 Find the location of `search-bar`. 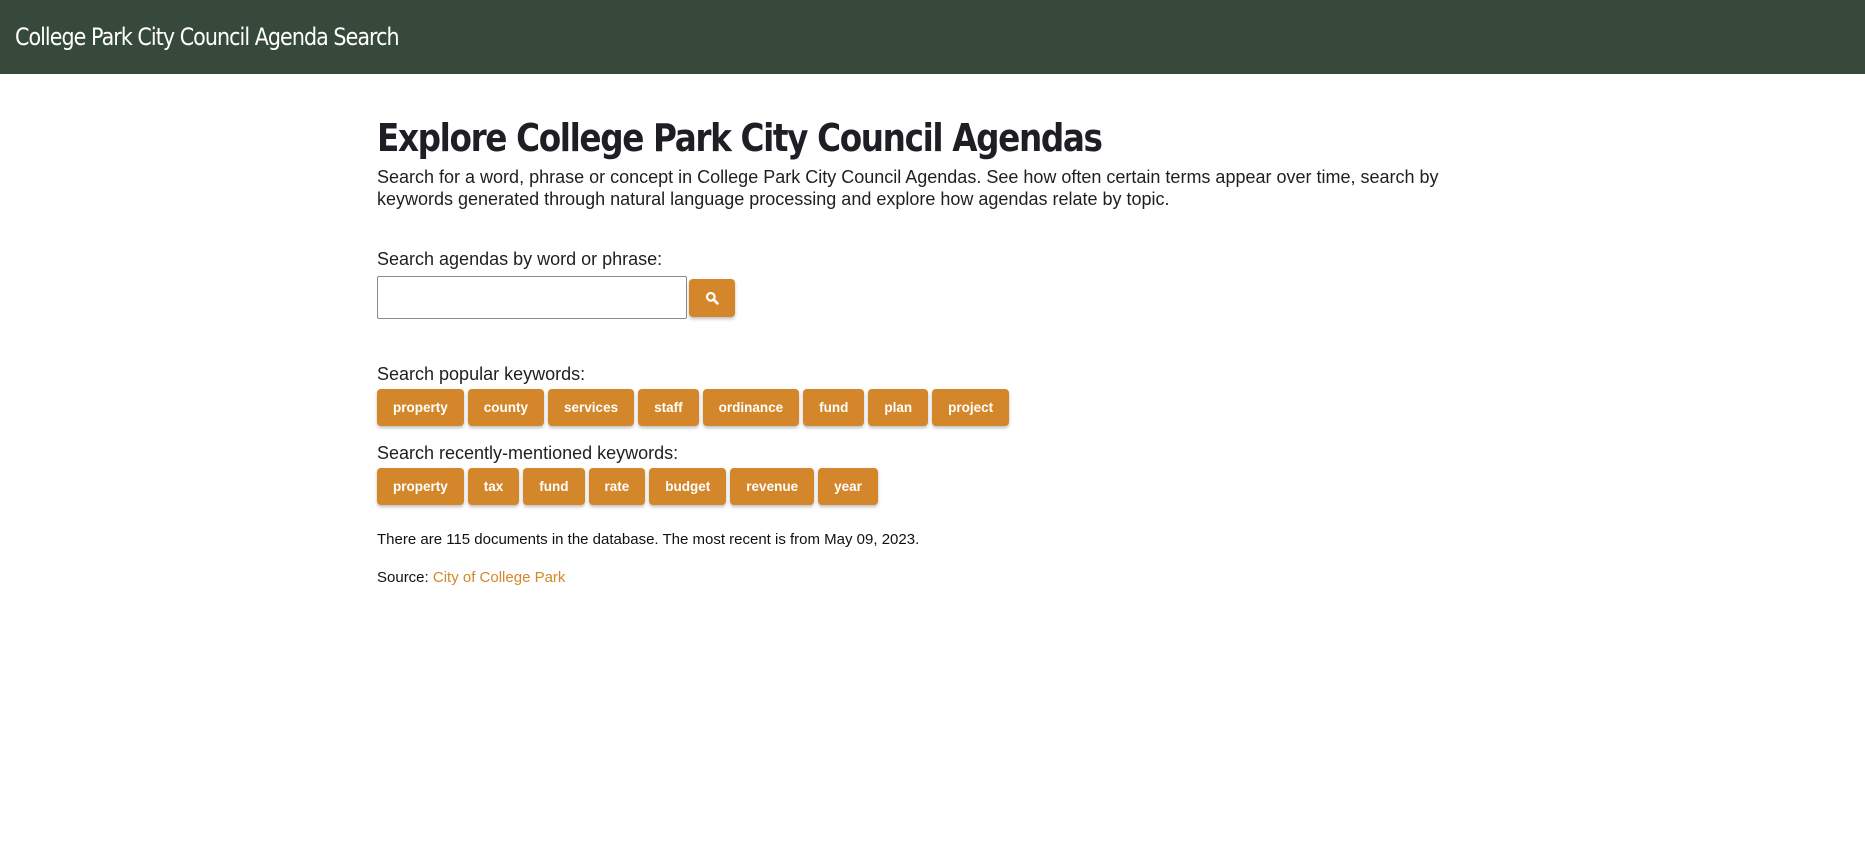

search-bar is located at coordinates (937, 297).